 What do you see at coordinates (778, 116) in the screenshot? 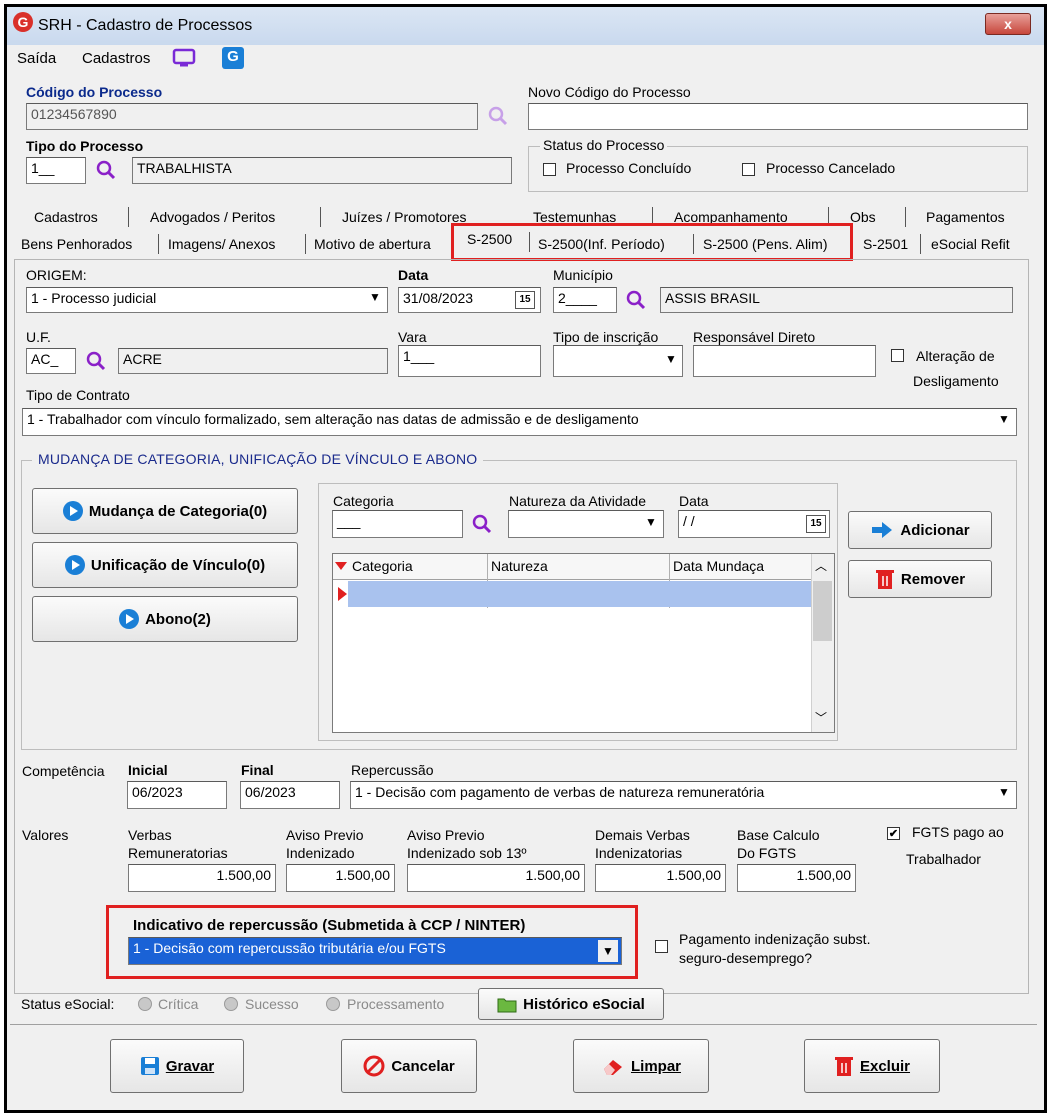
I see `novo-codigo-input` at bounding box center [778, 116].